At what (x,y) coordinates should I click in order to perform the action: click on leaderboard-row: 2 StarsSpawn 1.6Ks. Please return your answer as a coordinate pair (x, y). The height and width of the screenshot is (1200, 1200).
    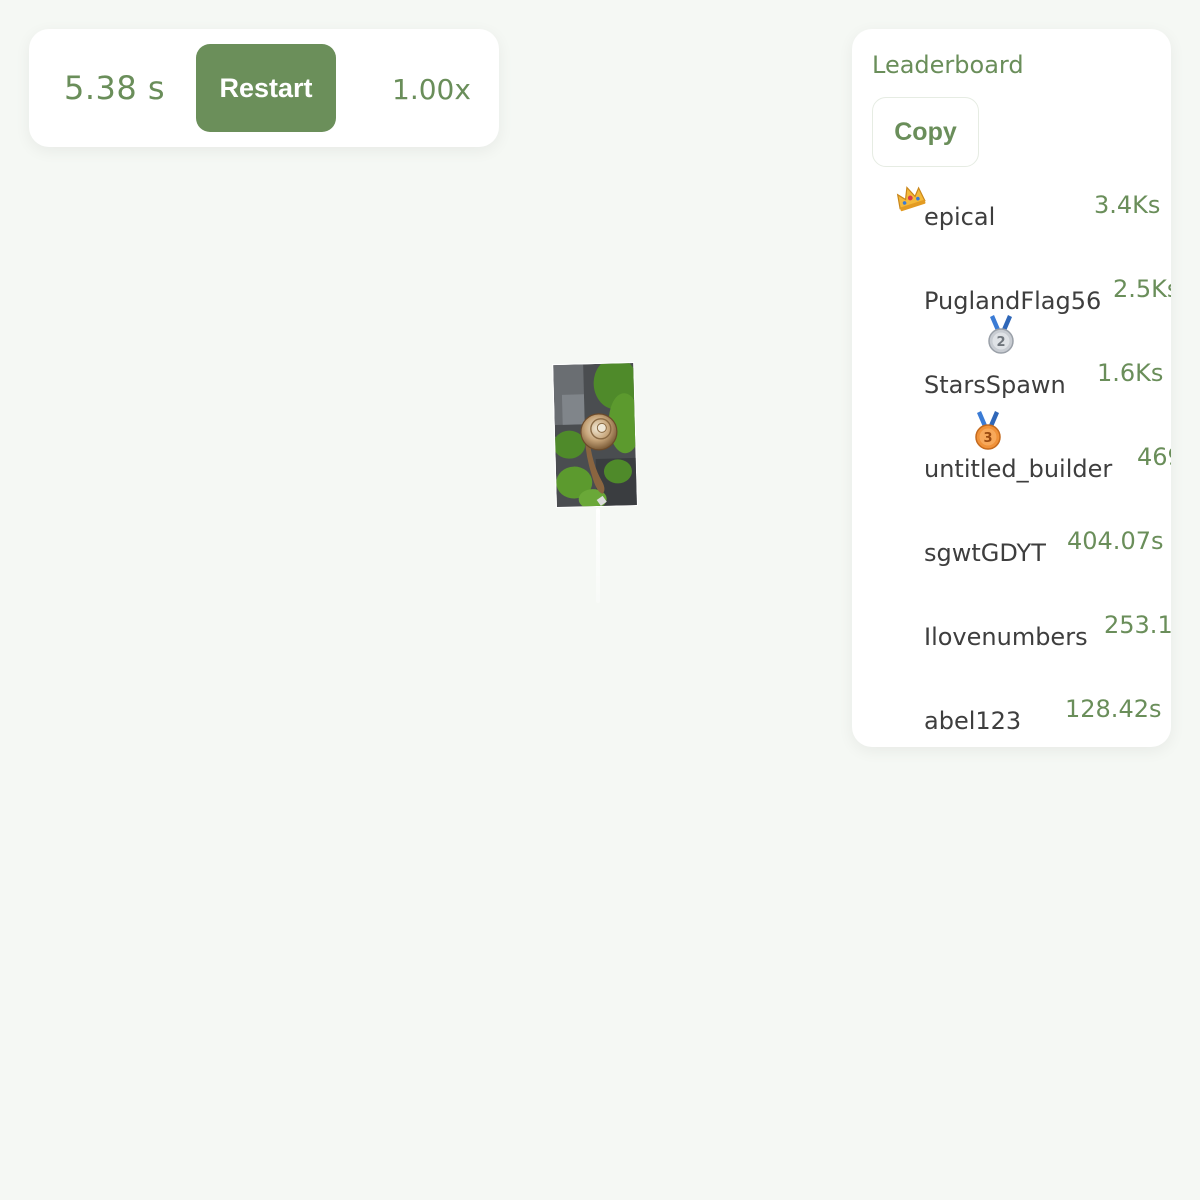
    Looking at the image, I should click on (1011, 366).